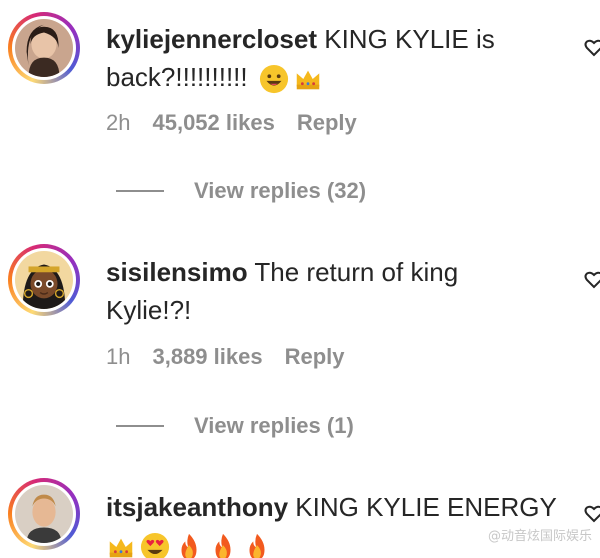  Describe the element at coordinates (409, 39) in the screenshot. I see `comment-text: KING KYLIE is` at that location.